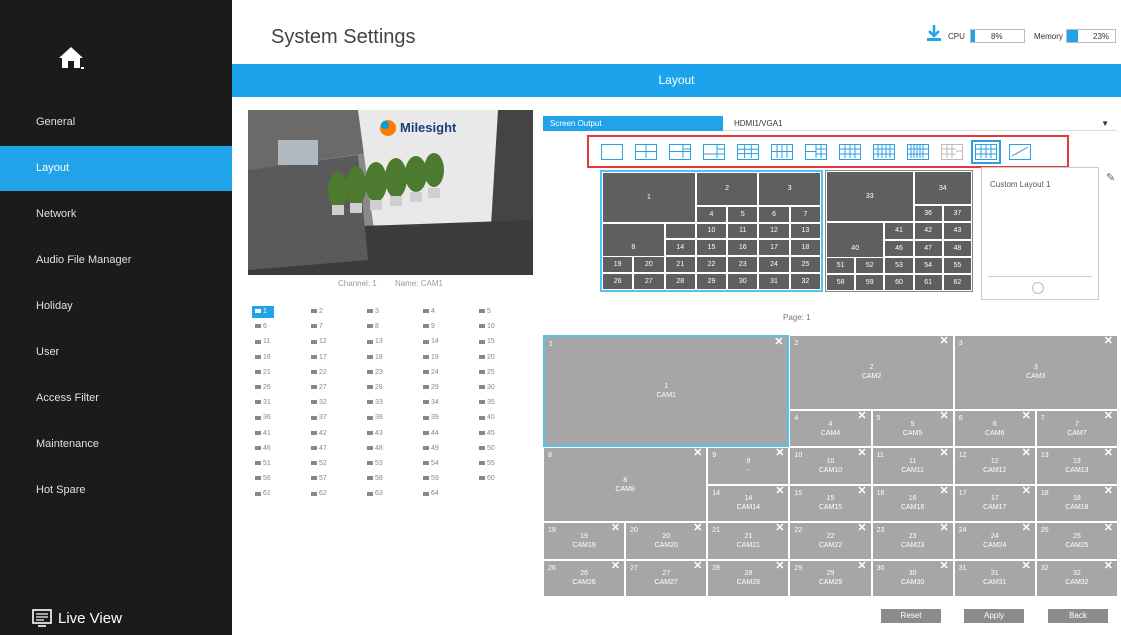 Image resolution: width=1121 pixels, height=635 pixels. What do you see at coordinates (1076, 541) in the screenshot?
I see `layout-cell: 25 ✕ 25 CAM25` at bounding box center [1076, 541].